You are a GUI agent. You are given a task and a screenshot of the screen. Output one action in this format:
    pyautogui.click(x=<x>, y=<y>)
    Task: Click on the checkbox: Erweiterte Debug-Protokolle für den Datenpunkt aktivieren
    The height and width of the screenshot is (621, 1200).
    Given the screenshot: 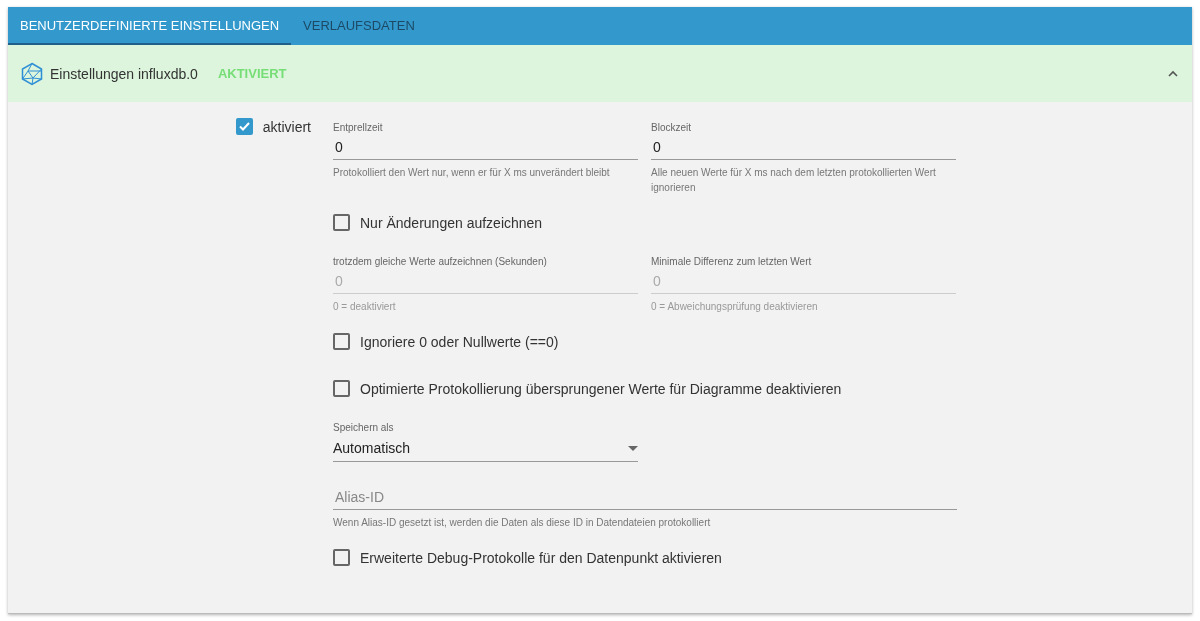 What is the action you would take?
    pyautogui.click(x=527, y=557)
    